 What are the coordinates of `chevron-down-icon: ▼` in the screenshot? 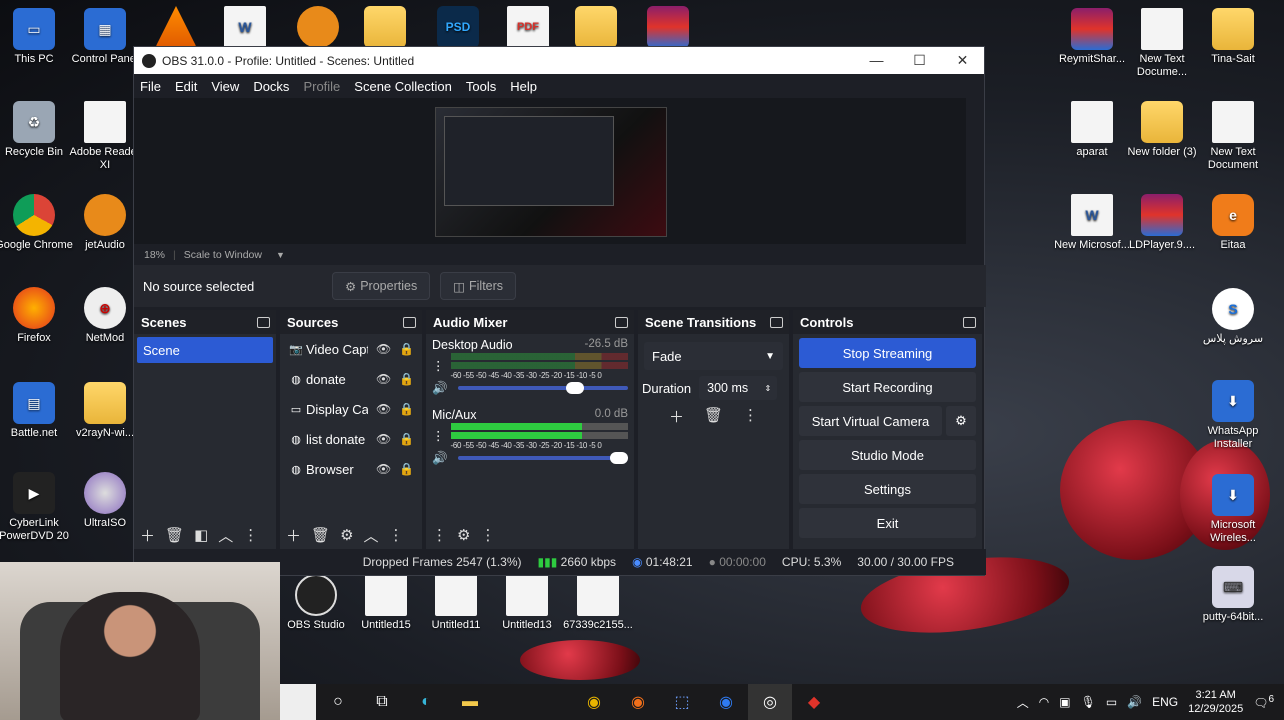 It's located at (280, 255).